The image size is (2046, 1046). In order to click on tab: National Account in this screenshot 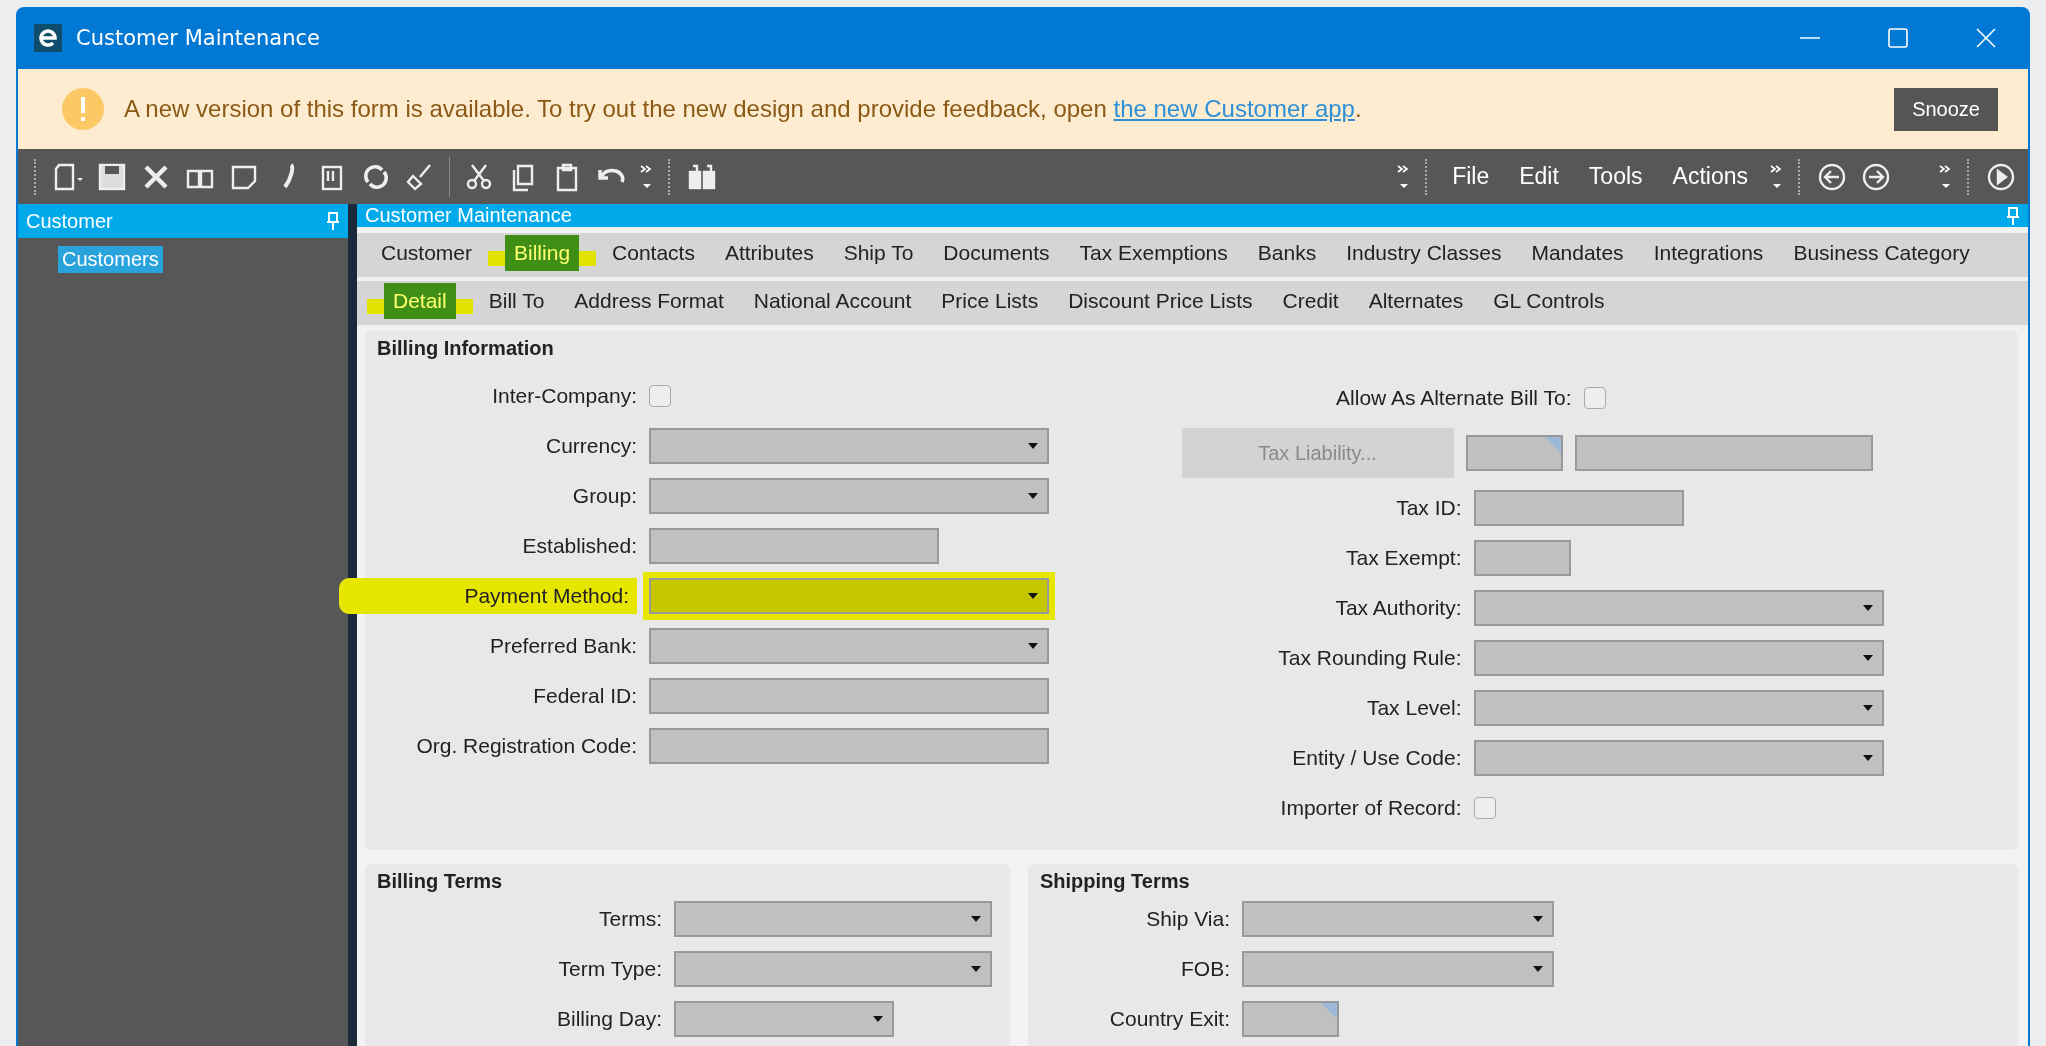, I will do `click(832, 301)`.